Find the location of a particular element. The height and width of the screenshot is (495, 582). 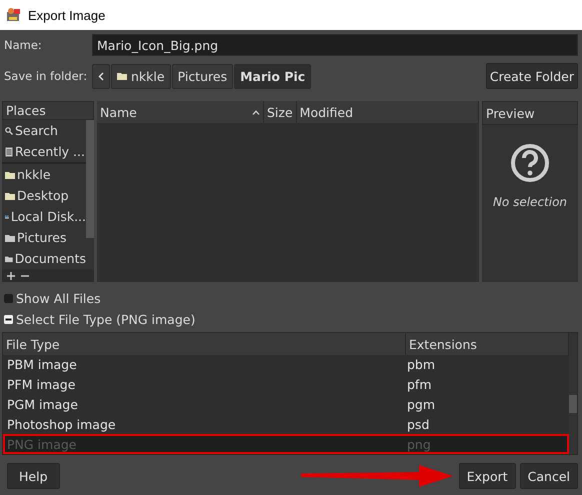

column-header: File Type is located at coordinates (204, 344).